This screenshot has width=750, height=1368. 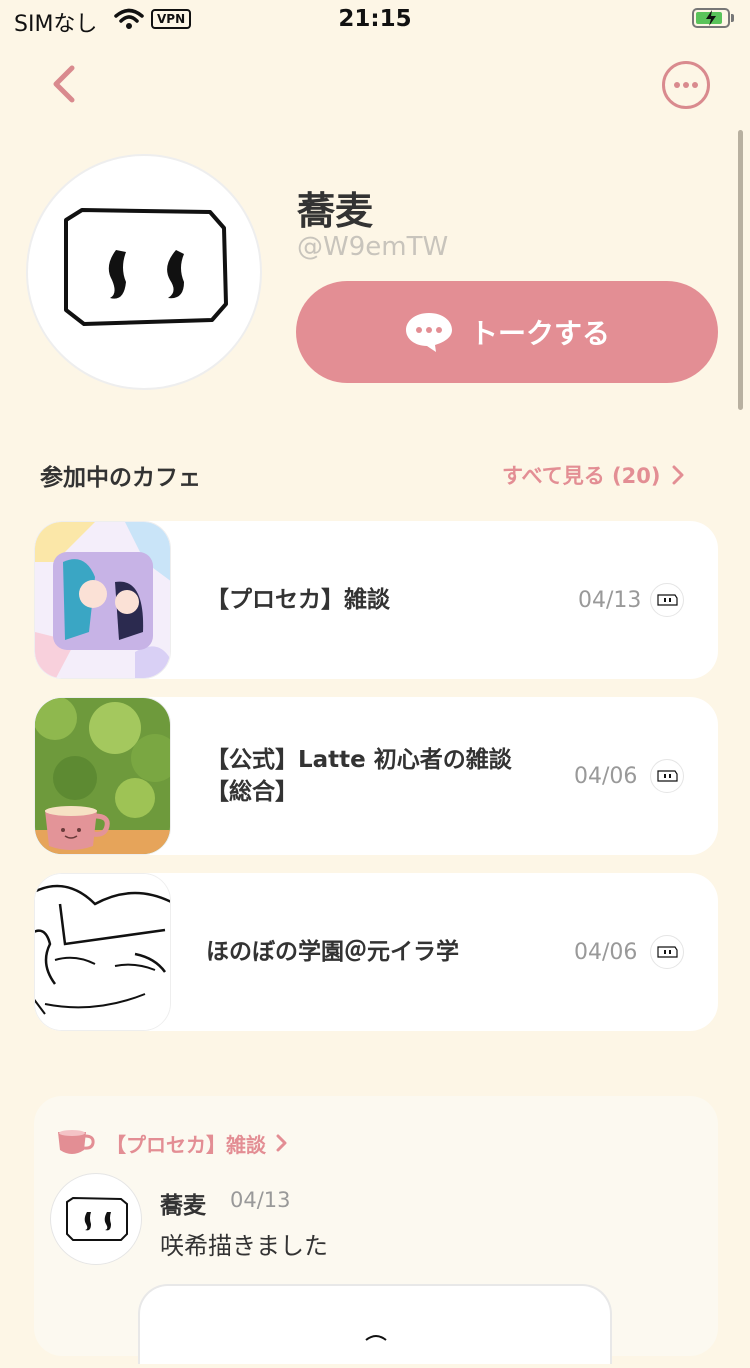 I want to click on more-button, so click(x=686, y=85).